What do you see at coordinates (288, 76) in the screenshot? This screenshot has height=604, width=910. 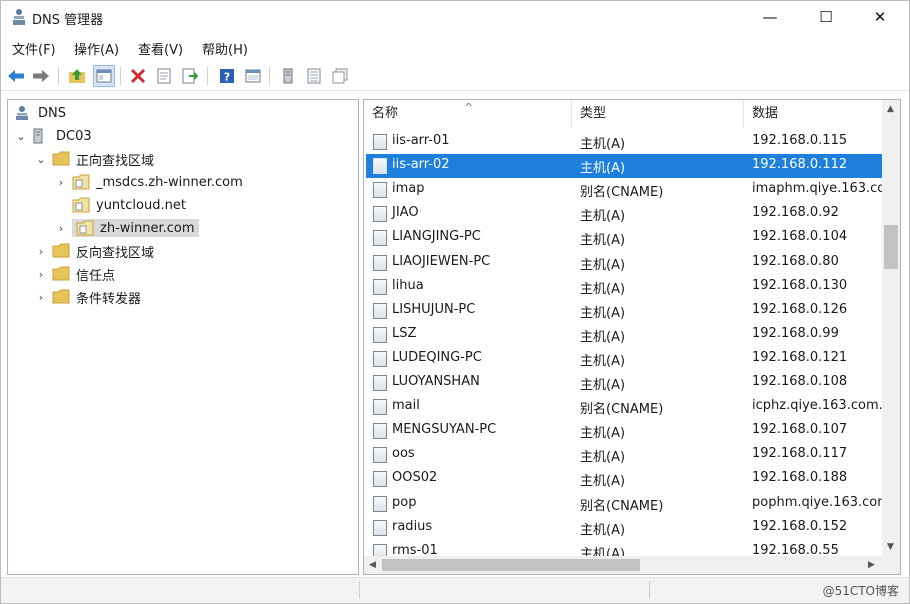 I see `server-icon` at bounding box center [288, 76].